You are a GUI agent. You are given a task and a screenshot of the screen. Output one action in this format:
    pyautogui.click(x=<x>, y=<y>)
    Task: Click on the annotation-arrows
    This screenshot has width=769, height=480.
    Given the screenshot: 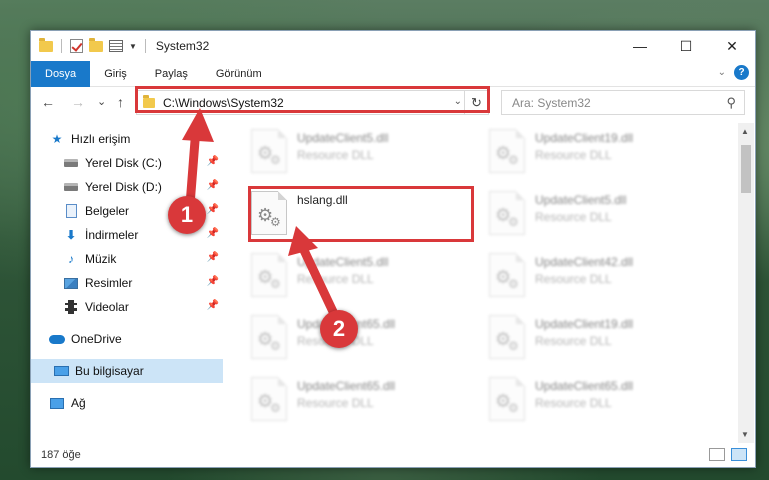 What is the action you would take?
    pyautogui.click(x=261, y=215)
    